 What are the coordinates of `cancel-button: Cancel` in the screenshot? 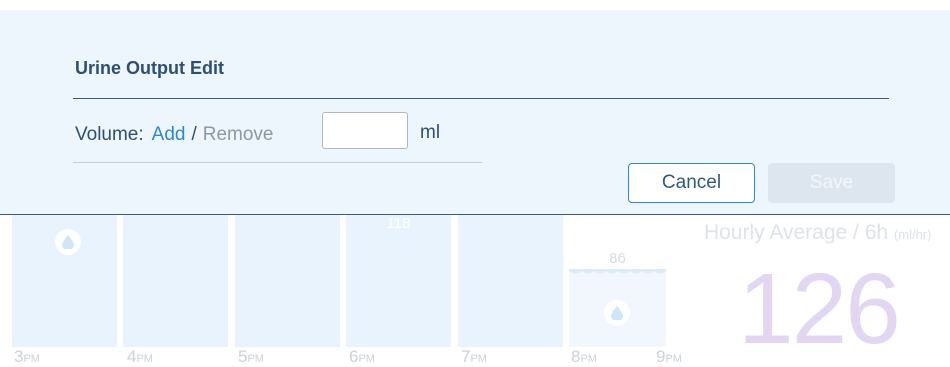 It's located at (691, 183).